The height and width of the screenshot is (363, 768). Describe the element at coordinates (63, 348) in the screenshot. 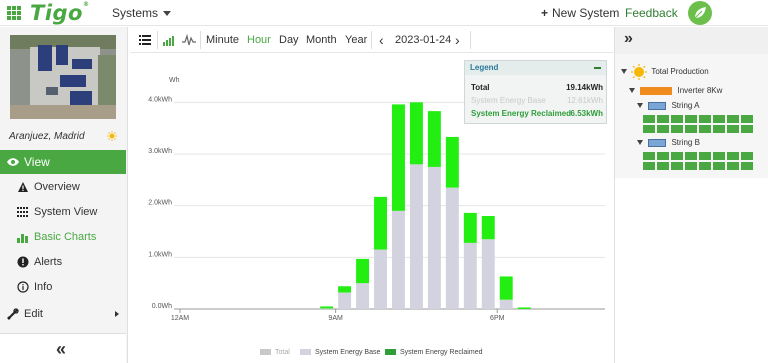

I see `collapse-sidebar-button: «` at that location.